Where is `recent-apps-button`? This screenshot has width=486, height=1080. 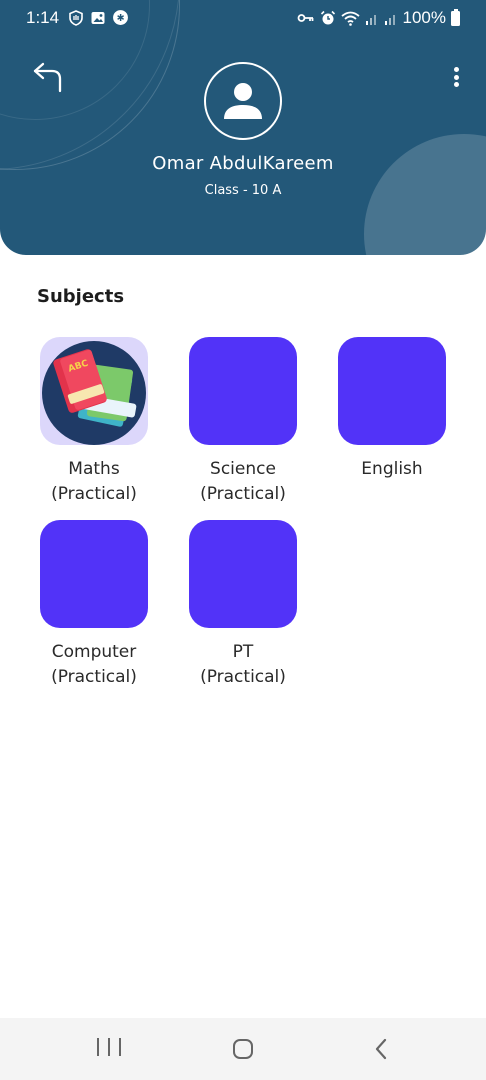 recent-apps-button is located at coordinates (109, 1049).